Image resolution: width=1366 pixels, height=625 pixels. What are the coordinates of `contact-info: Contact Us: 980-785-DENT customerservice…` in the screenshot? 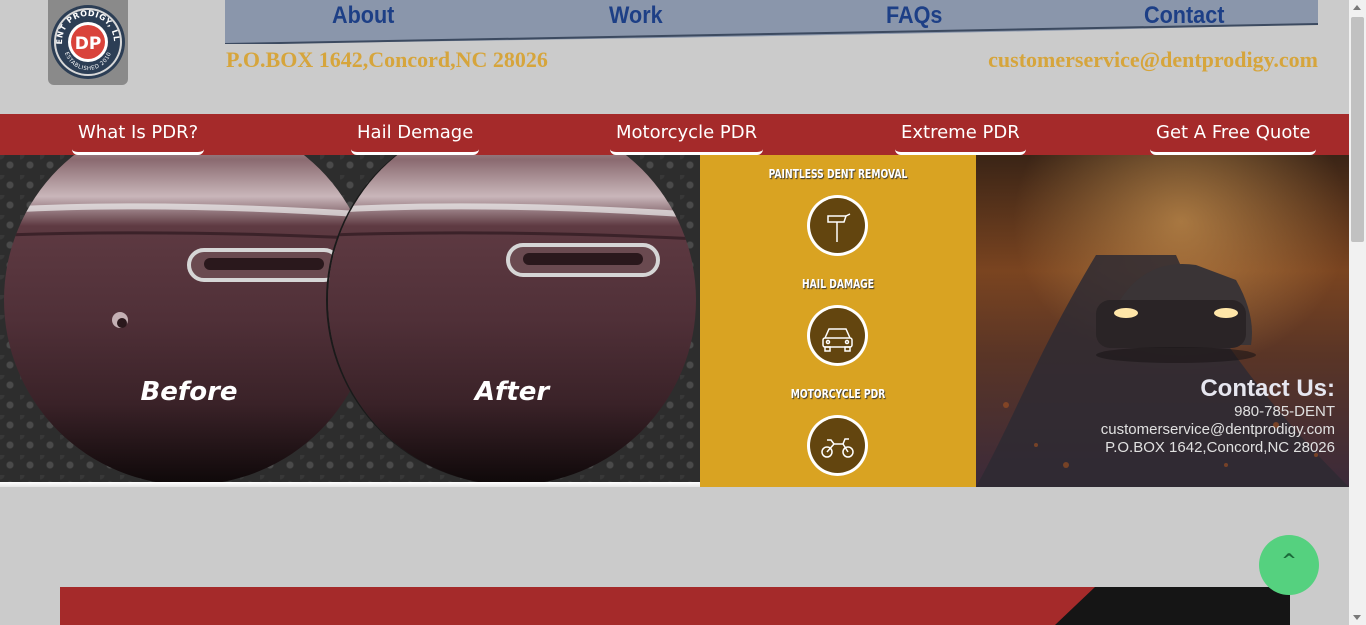 It's located at (1218, 416).